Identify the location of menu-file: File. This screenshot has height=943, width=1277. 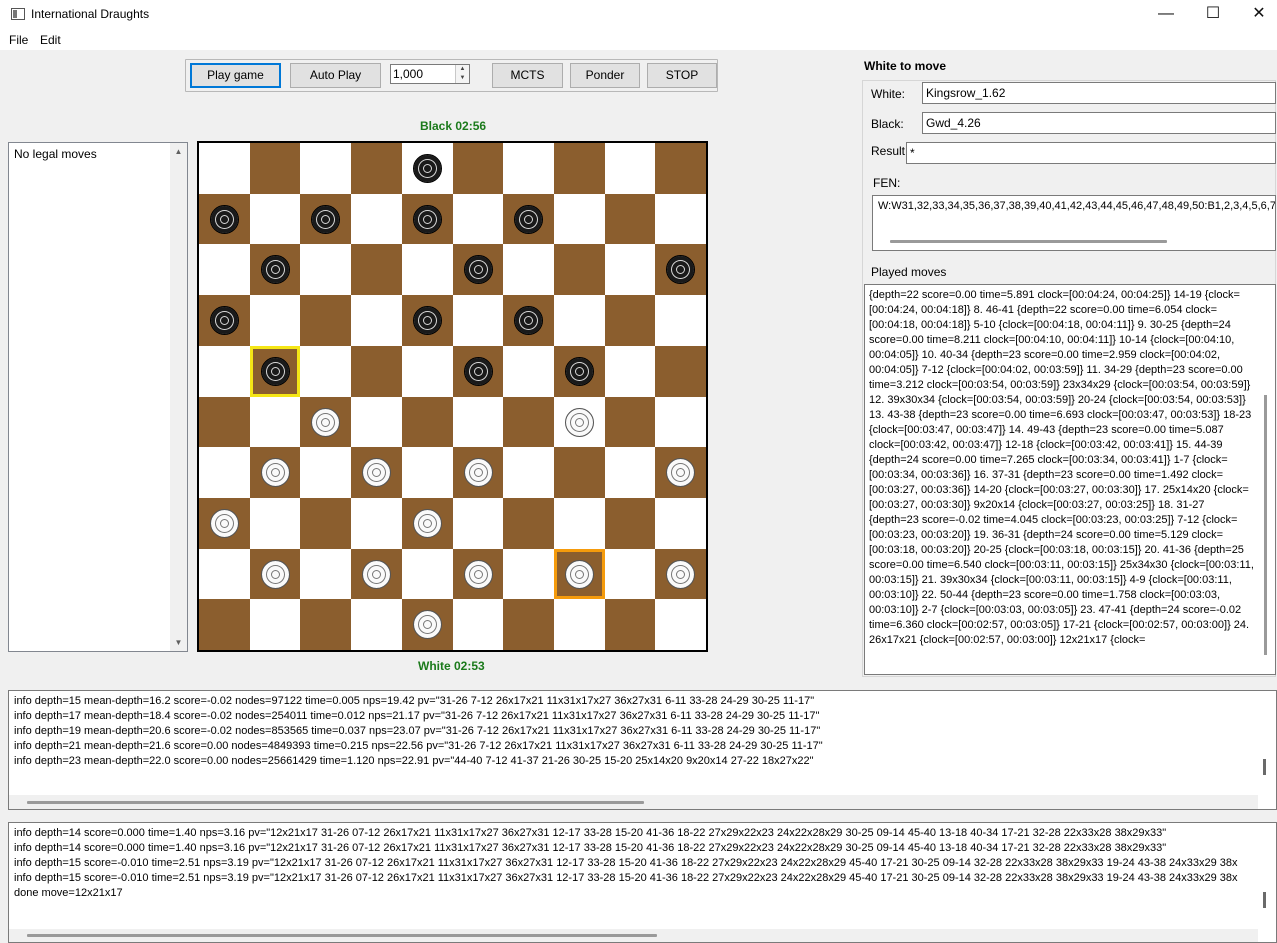
(18, 40).